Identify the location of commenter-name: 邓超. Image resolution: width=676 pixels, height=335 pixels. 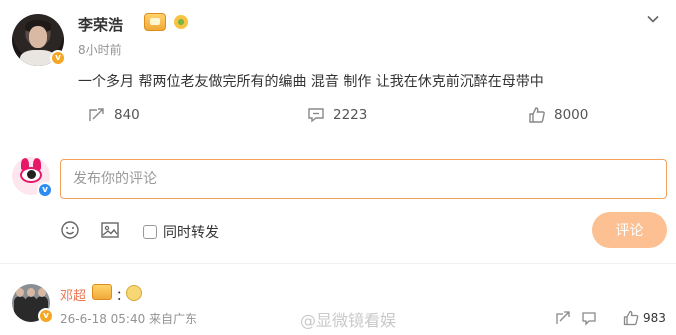
(73, 294).